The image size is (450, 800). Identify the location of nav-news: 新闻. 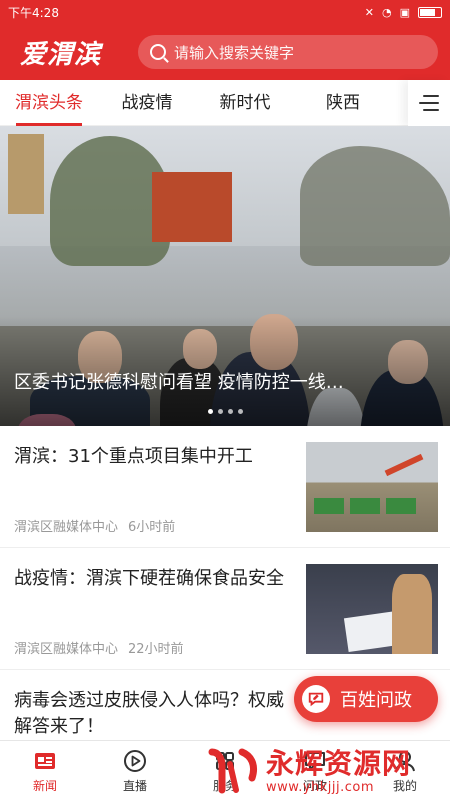
(45, 770).